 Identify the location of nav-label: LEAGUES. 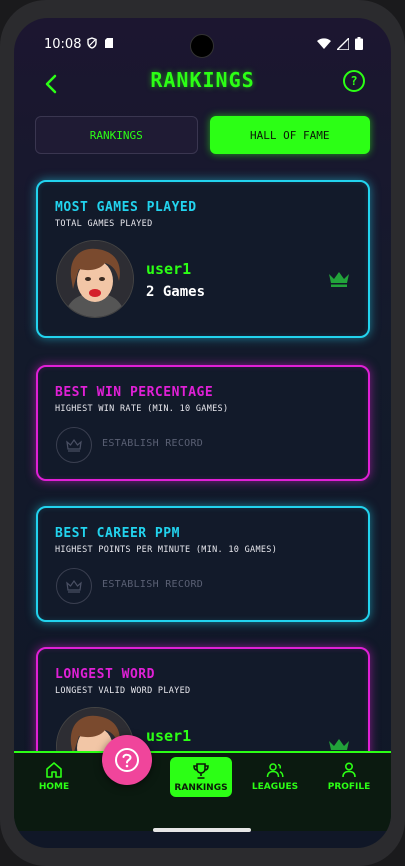
(275, 787).